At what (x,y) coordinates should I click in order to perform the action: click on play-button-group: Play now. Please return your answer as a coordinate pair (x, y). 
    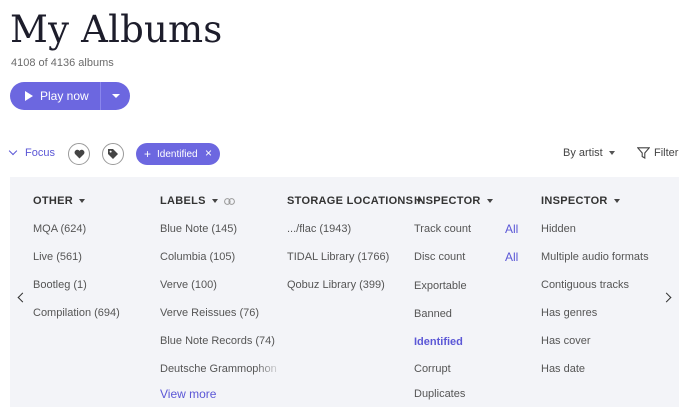
    Looking at the image, I should click on (70, 96).